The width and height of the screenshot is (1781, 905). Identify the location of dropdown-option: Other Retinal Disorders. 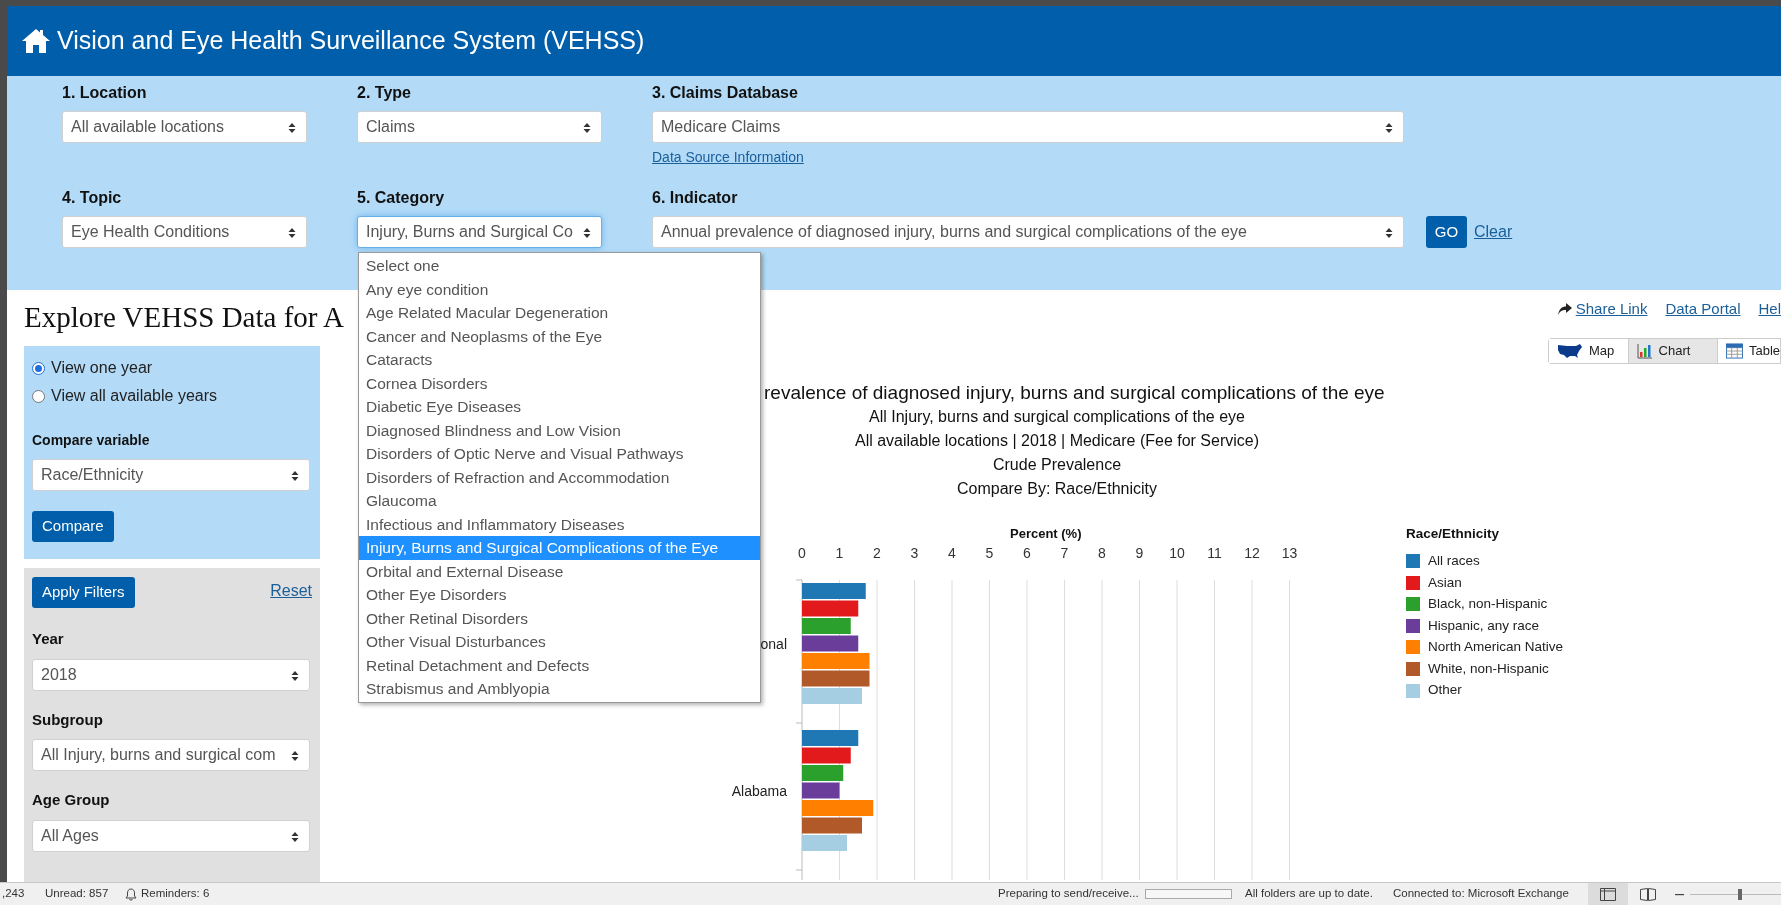
(559, 618).